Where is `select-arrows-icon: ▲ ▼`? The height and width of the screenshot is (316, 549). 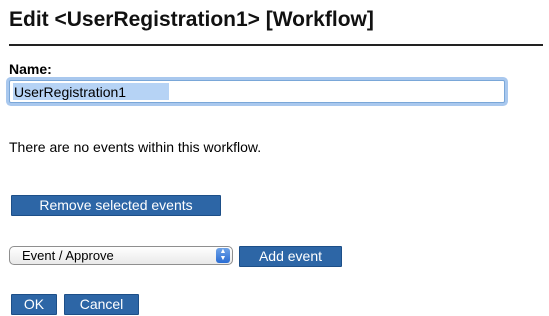
select-arrows-icon: ▲ ▼ is located at coordinates (223, 255).